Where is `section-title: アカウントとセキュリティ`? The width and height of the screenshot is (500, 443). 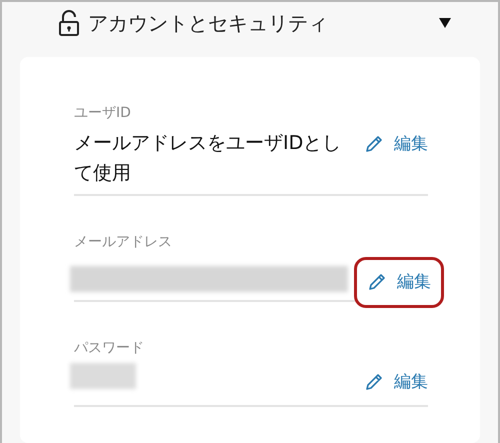
section-title: アカウントとセキュリティ is located at coordinates (208, 24).